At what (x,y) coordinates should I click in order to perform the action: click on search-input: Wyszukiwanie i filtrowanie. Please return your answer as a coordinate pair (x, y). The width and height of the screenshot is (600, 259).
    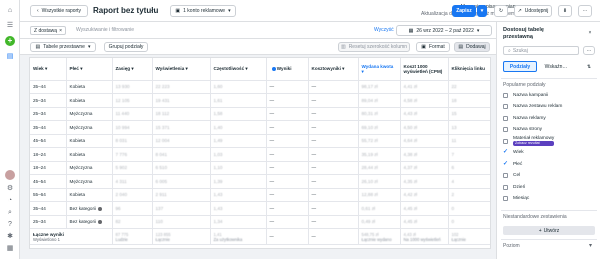
    Looking at the image, I should click on (105, 30).